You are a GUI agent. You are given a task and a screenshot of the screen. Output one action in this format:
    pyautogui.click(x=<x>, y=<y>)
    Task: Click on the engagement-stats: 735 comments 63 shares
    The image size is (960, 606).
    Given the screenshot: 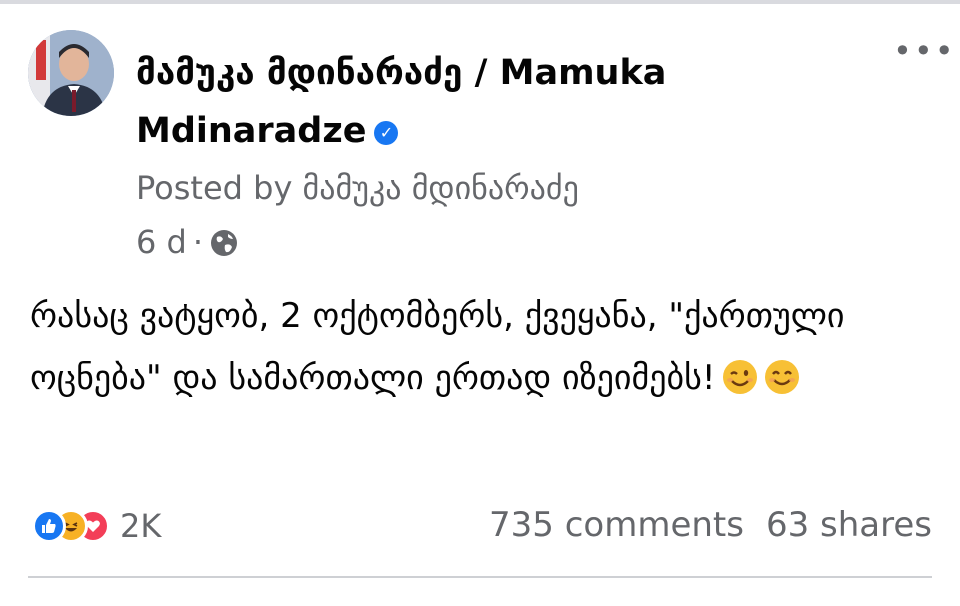 What is the action you would take?
    pyautogui.click(x=710, y=525)
    